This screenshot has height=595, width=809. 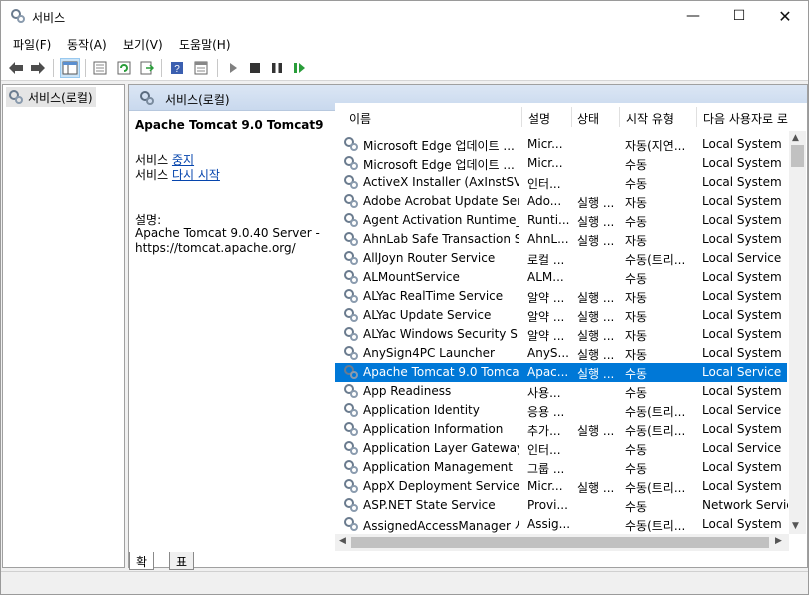 I want to click on column-header-name: 이름, so click(x=360, y=118).